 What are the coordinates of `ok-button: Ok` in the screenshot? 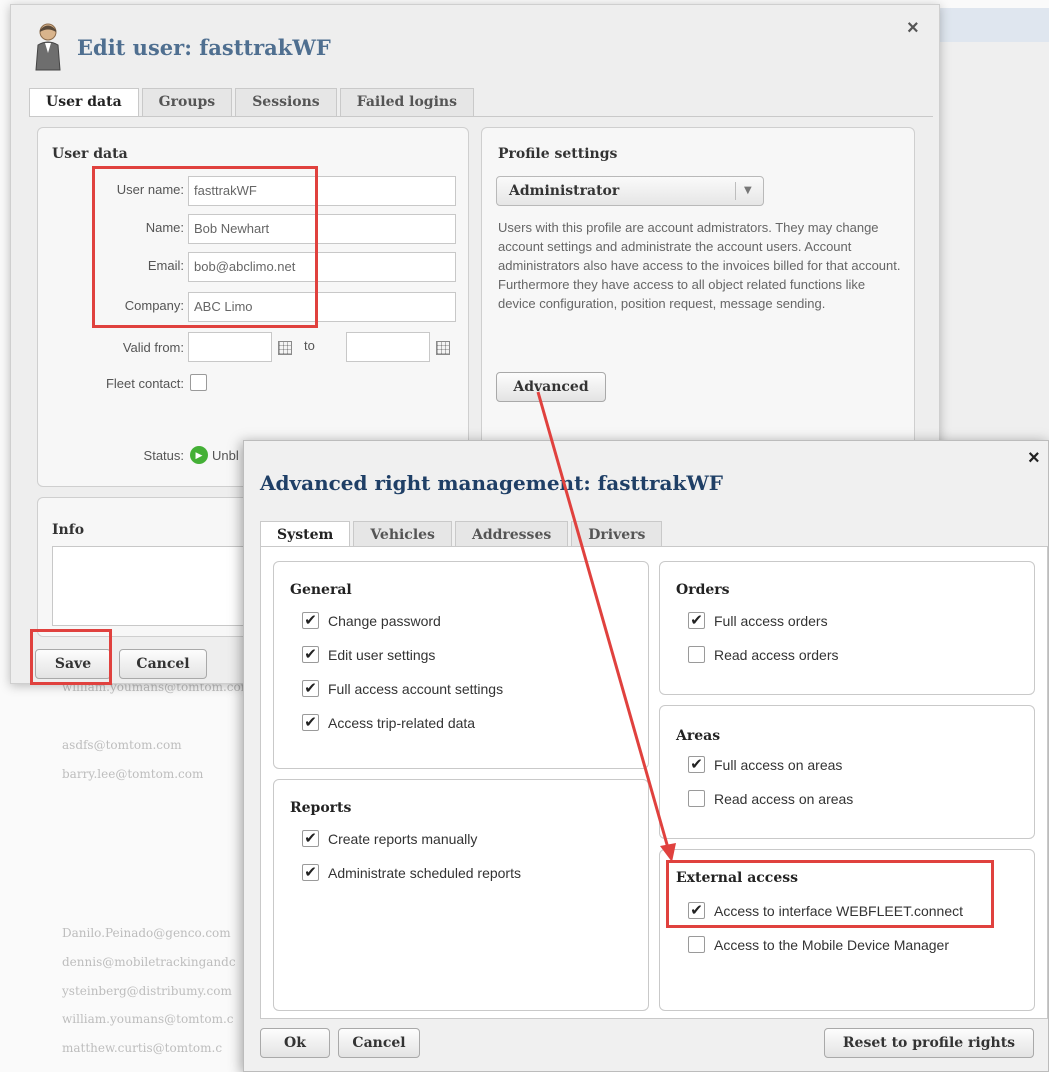 It's located at (295, 1043).